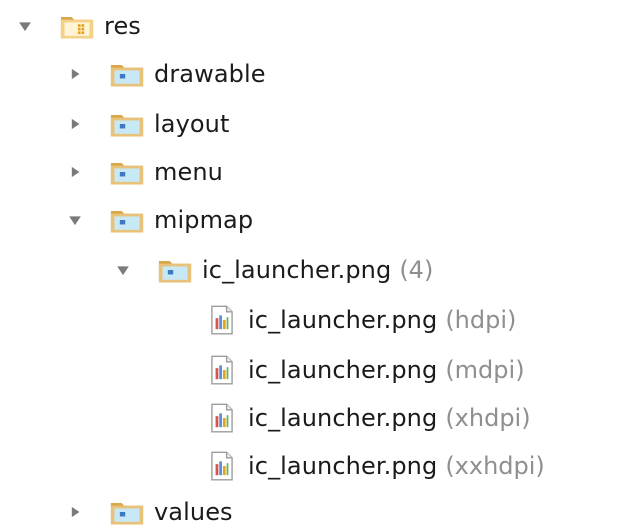 The height and width of the screenshot is (532, 624). Describe the element at coordinates (188, 172) in the screenshot. I see `tree-node-label: menu` at that location.